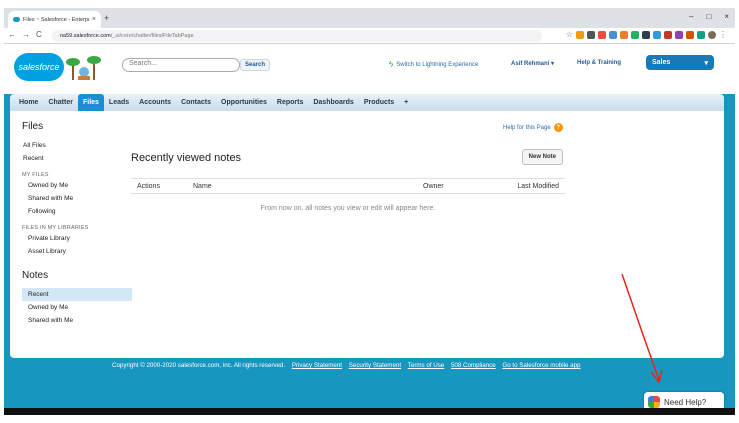  Describe the element at coordinates (77, 251) in the screenshot. I see `sidebar-item-asset-library: Asset Library` at that location.